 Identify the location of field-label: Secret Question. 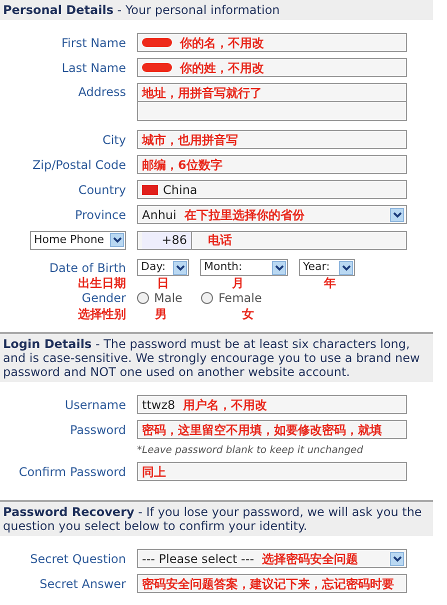
(78, 559).